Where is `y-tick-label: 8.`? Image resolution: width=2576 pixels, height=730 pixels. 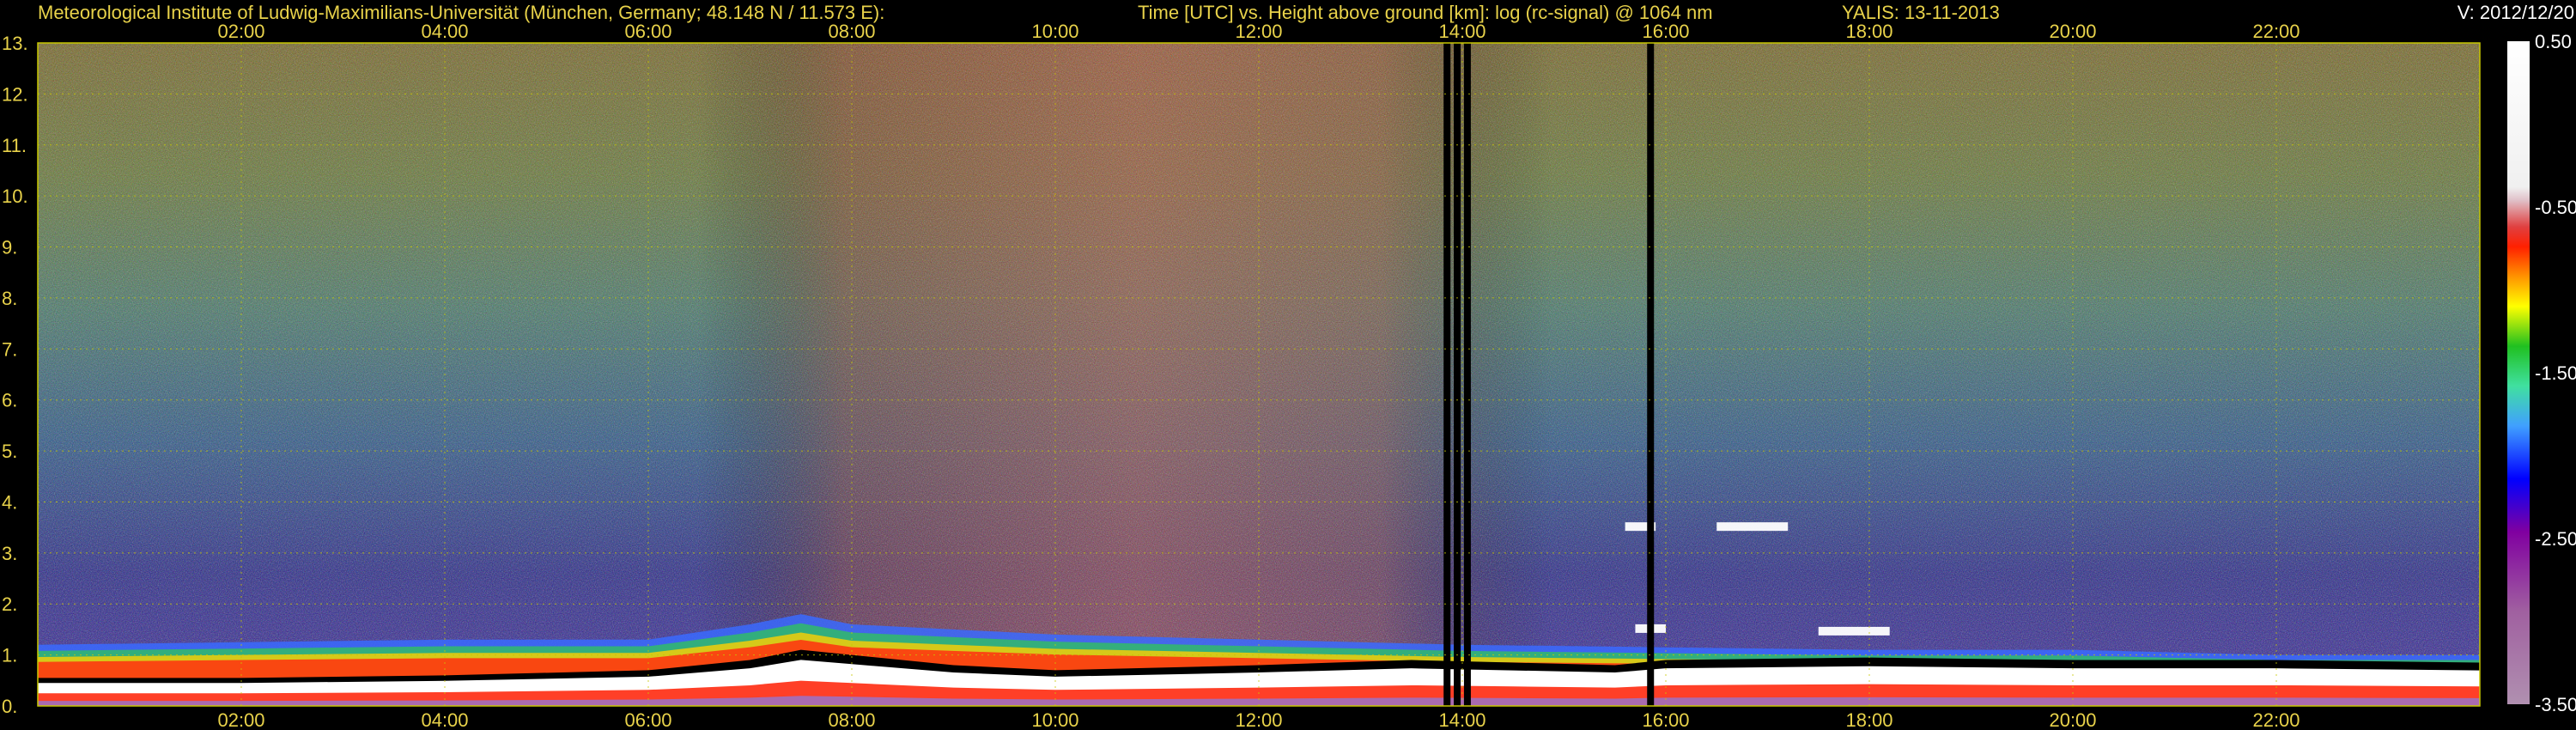
y-tick-label: 8. is located at coordinates (9, 298).